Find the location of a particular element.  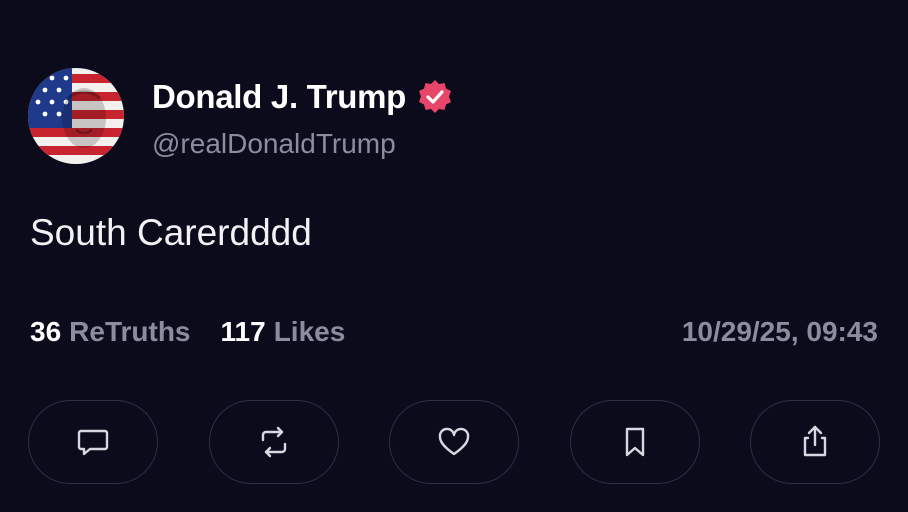

likes-count: 117 is located at coordinates (243, 331).